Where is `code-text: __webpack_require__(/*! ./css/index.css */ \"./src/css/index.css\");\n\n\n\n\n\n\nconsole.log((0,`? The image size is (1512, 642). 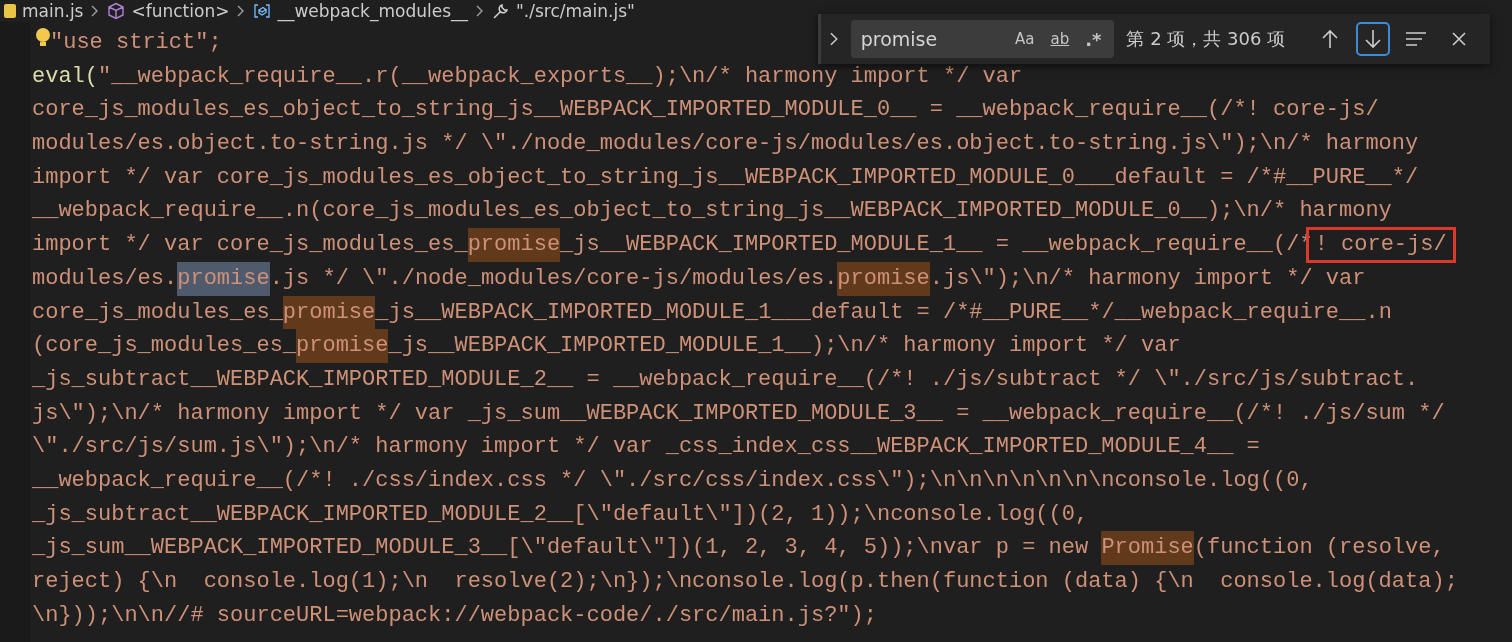
code-text: __webpack_require__(/*! ./css/index.css */ \"./src/css/index.css\");\n\n\n\n\n\n\nconsole.log((0, is located at coordinates (672, 480).